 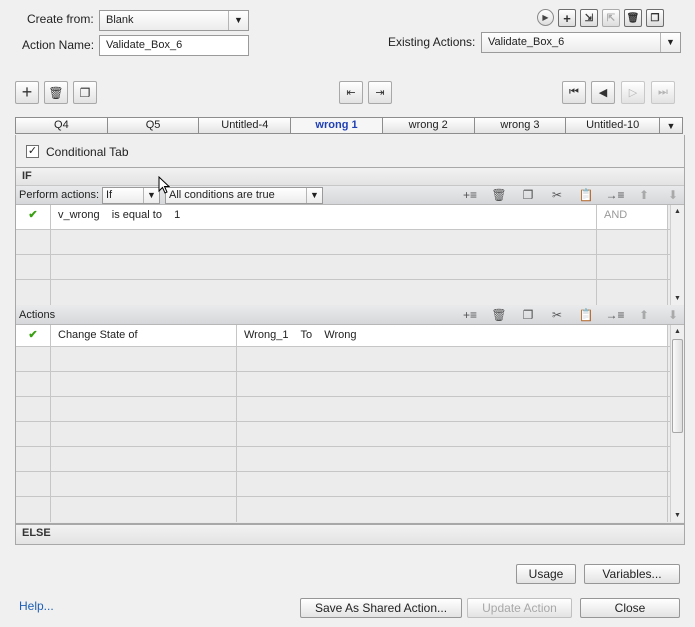 What do you see at coordinates (62, 125) in the screenshot?
I see `tab-q4: Q4` at bounding box center [62, 125].